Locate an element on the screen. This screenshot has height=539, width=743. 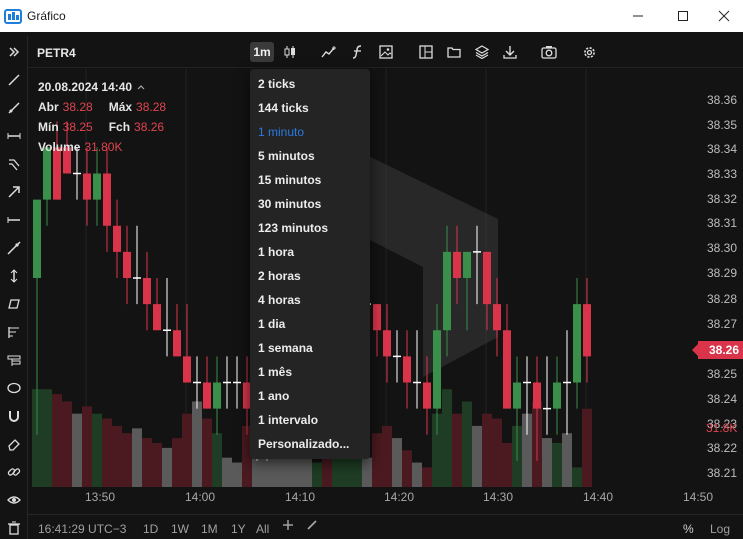
chevron-up-icon is located at coordinates (141, 87).